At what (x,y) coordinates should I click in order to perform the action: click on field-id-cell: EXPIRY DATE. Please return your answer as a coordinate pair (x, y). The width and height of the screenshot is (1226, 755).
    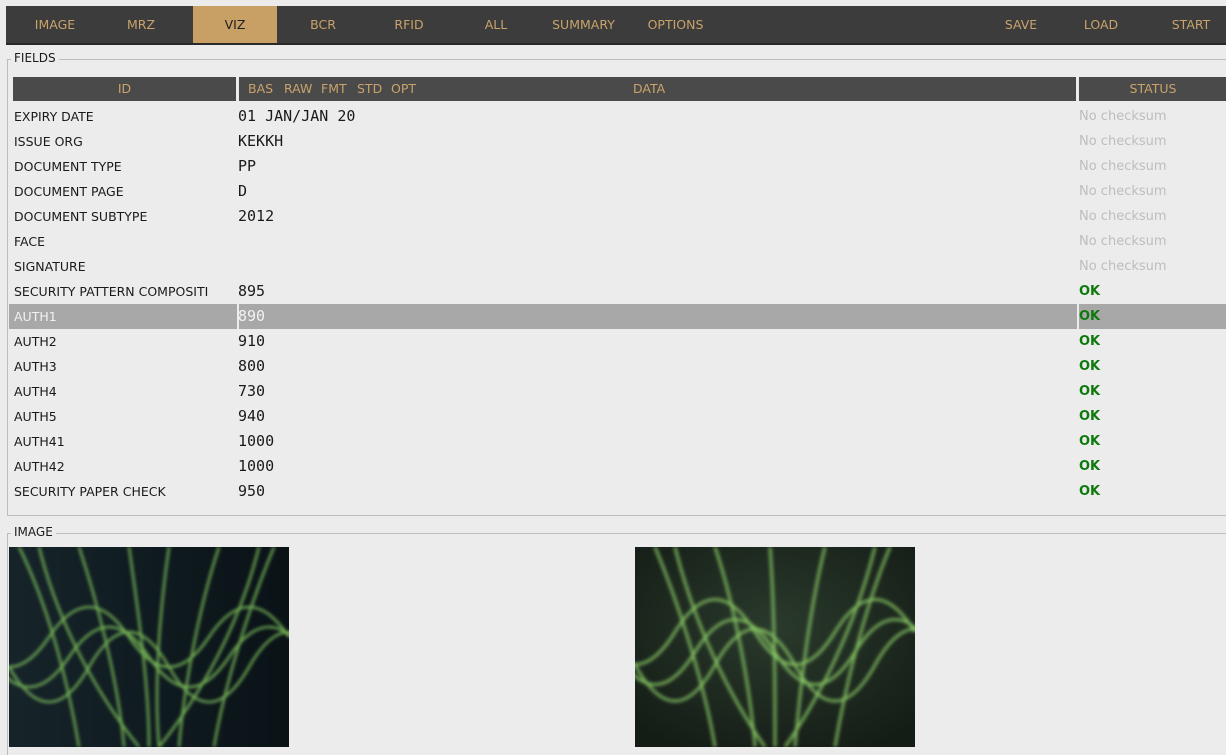
    Looking at the image, I should click on (54, 116).